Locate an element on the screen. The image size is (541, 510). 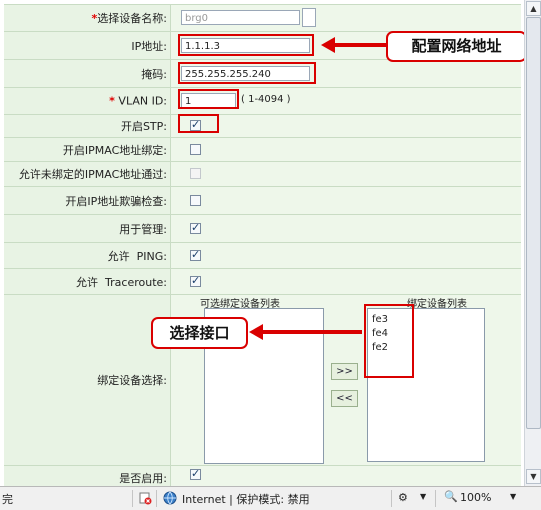
ip-label: IP地址: is located at coordinates (149, 46).